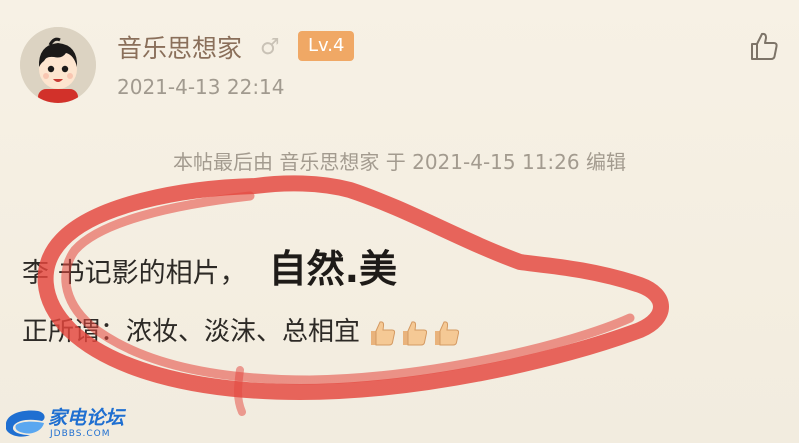 The height and width of the screenshot is (443, 799). I want to click on content-line-2: 正所谓：浓妆、淡沫、总相宜, so click(243, 332).